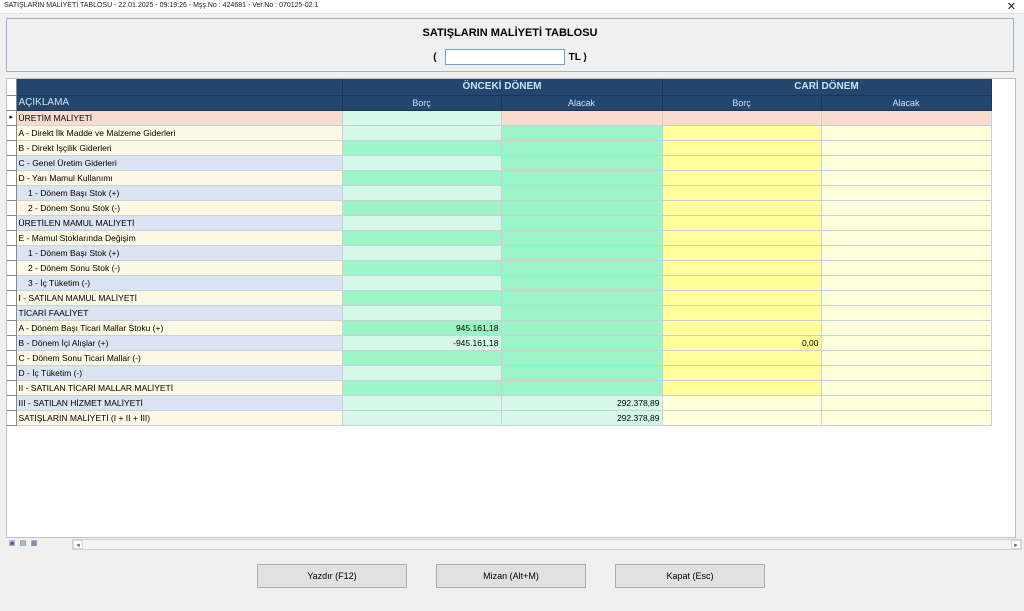  I want to click on table-row: B - Direkt İşçilik Giderleri, so click(499, 148).